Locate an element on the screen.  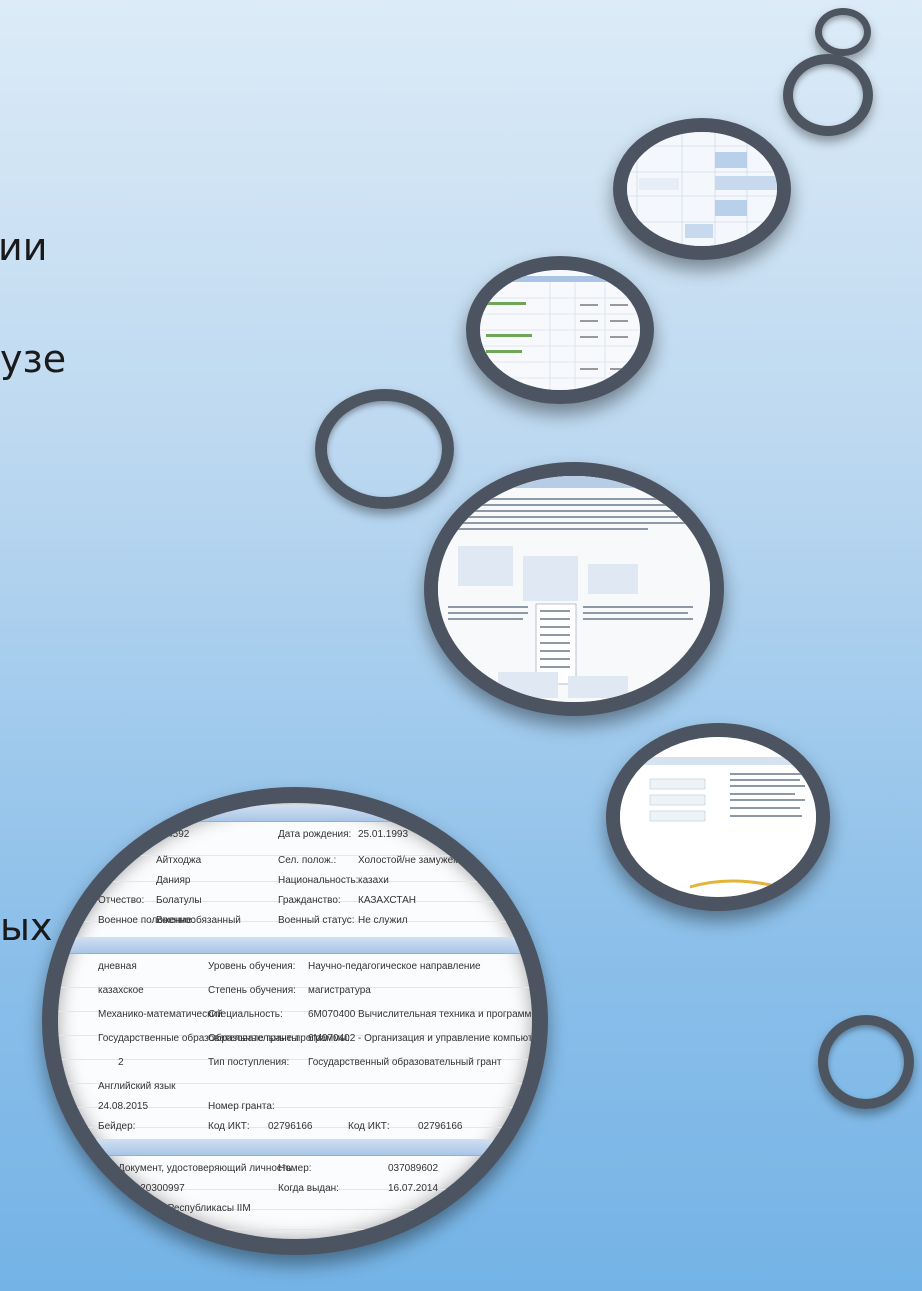
form-value: Айтходжа is located at coordinates (179, 860).